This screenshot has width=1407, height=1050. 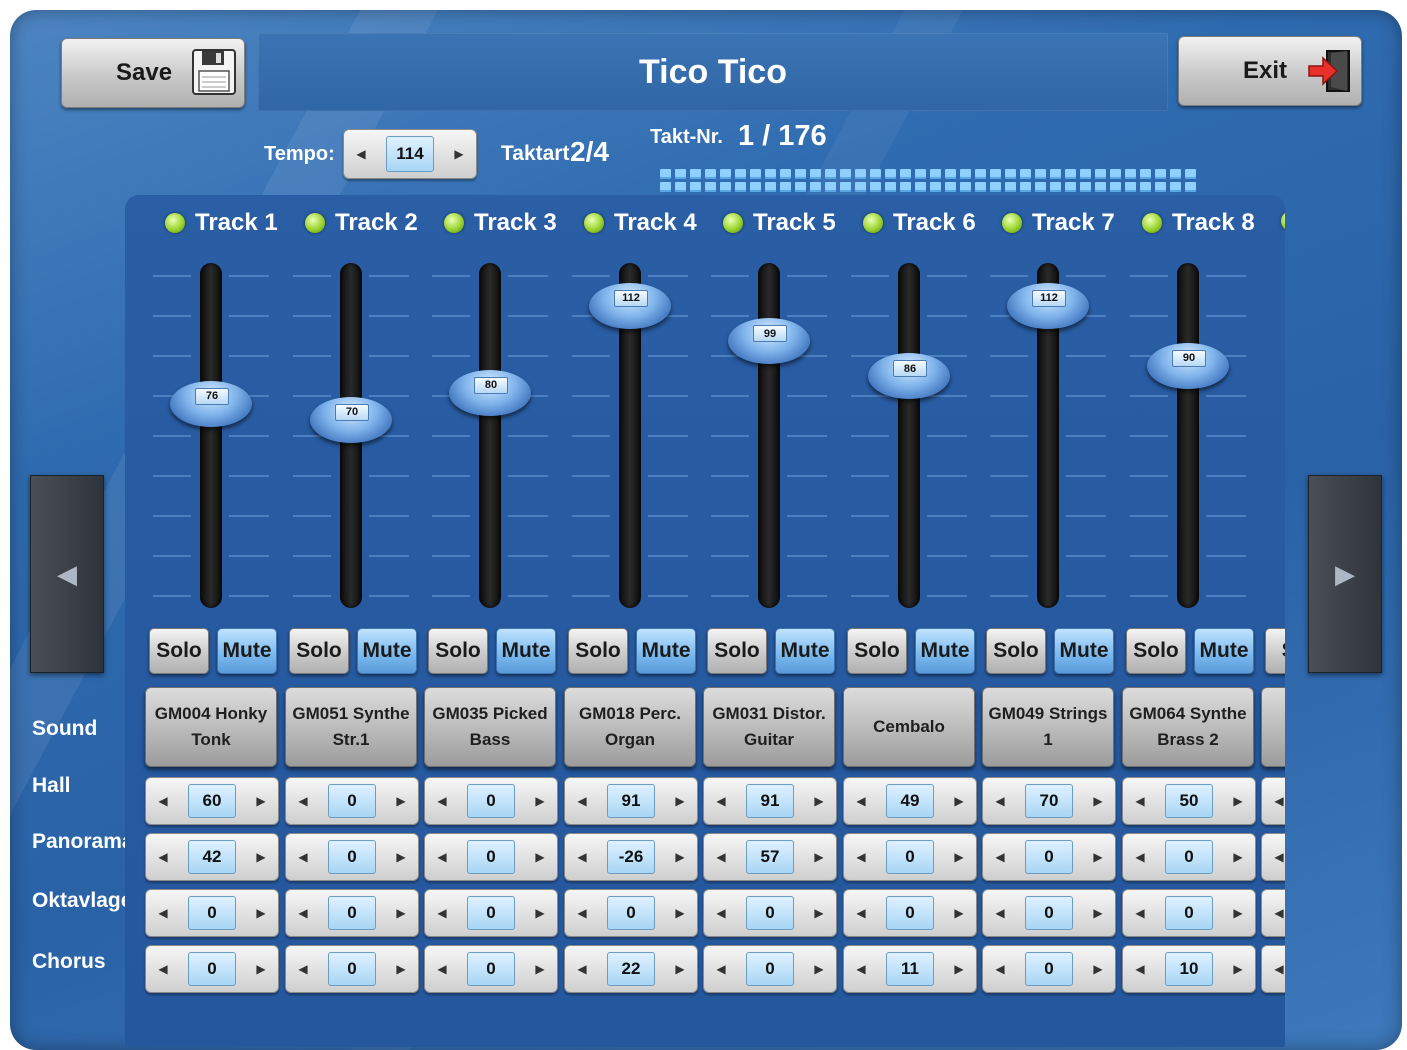 What do you see at coordinates (631, 969) in the screenshot?
I see `chorus-stepper: ◀ 22 ▶` at bounding box center [631, 969].